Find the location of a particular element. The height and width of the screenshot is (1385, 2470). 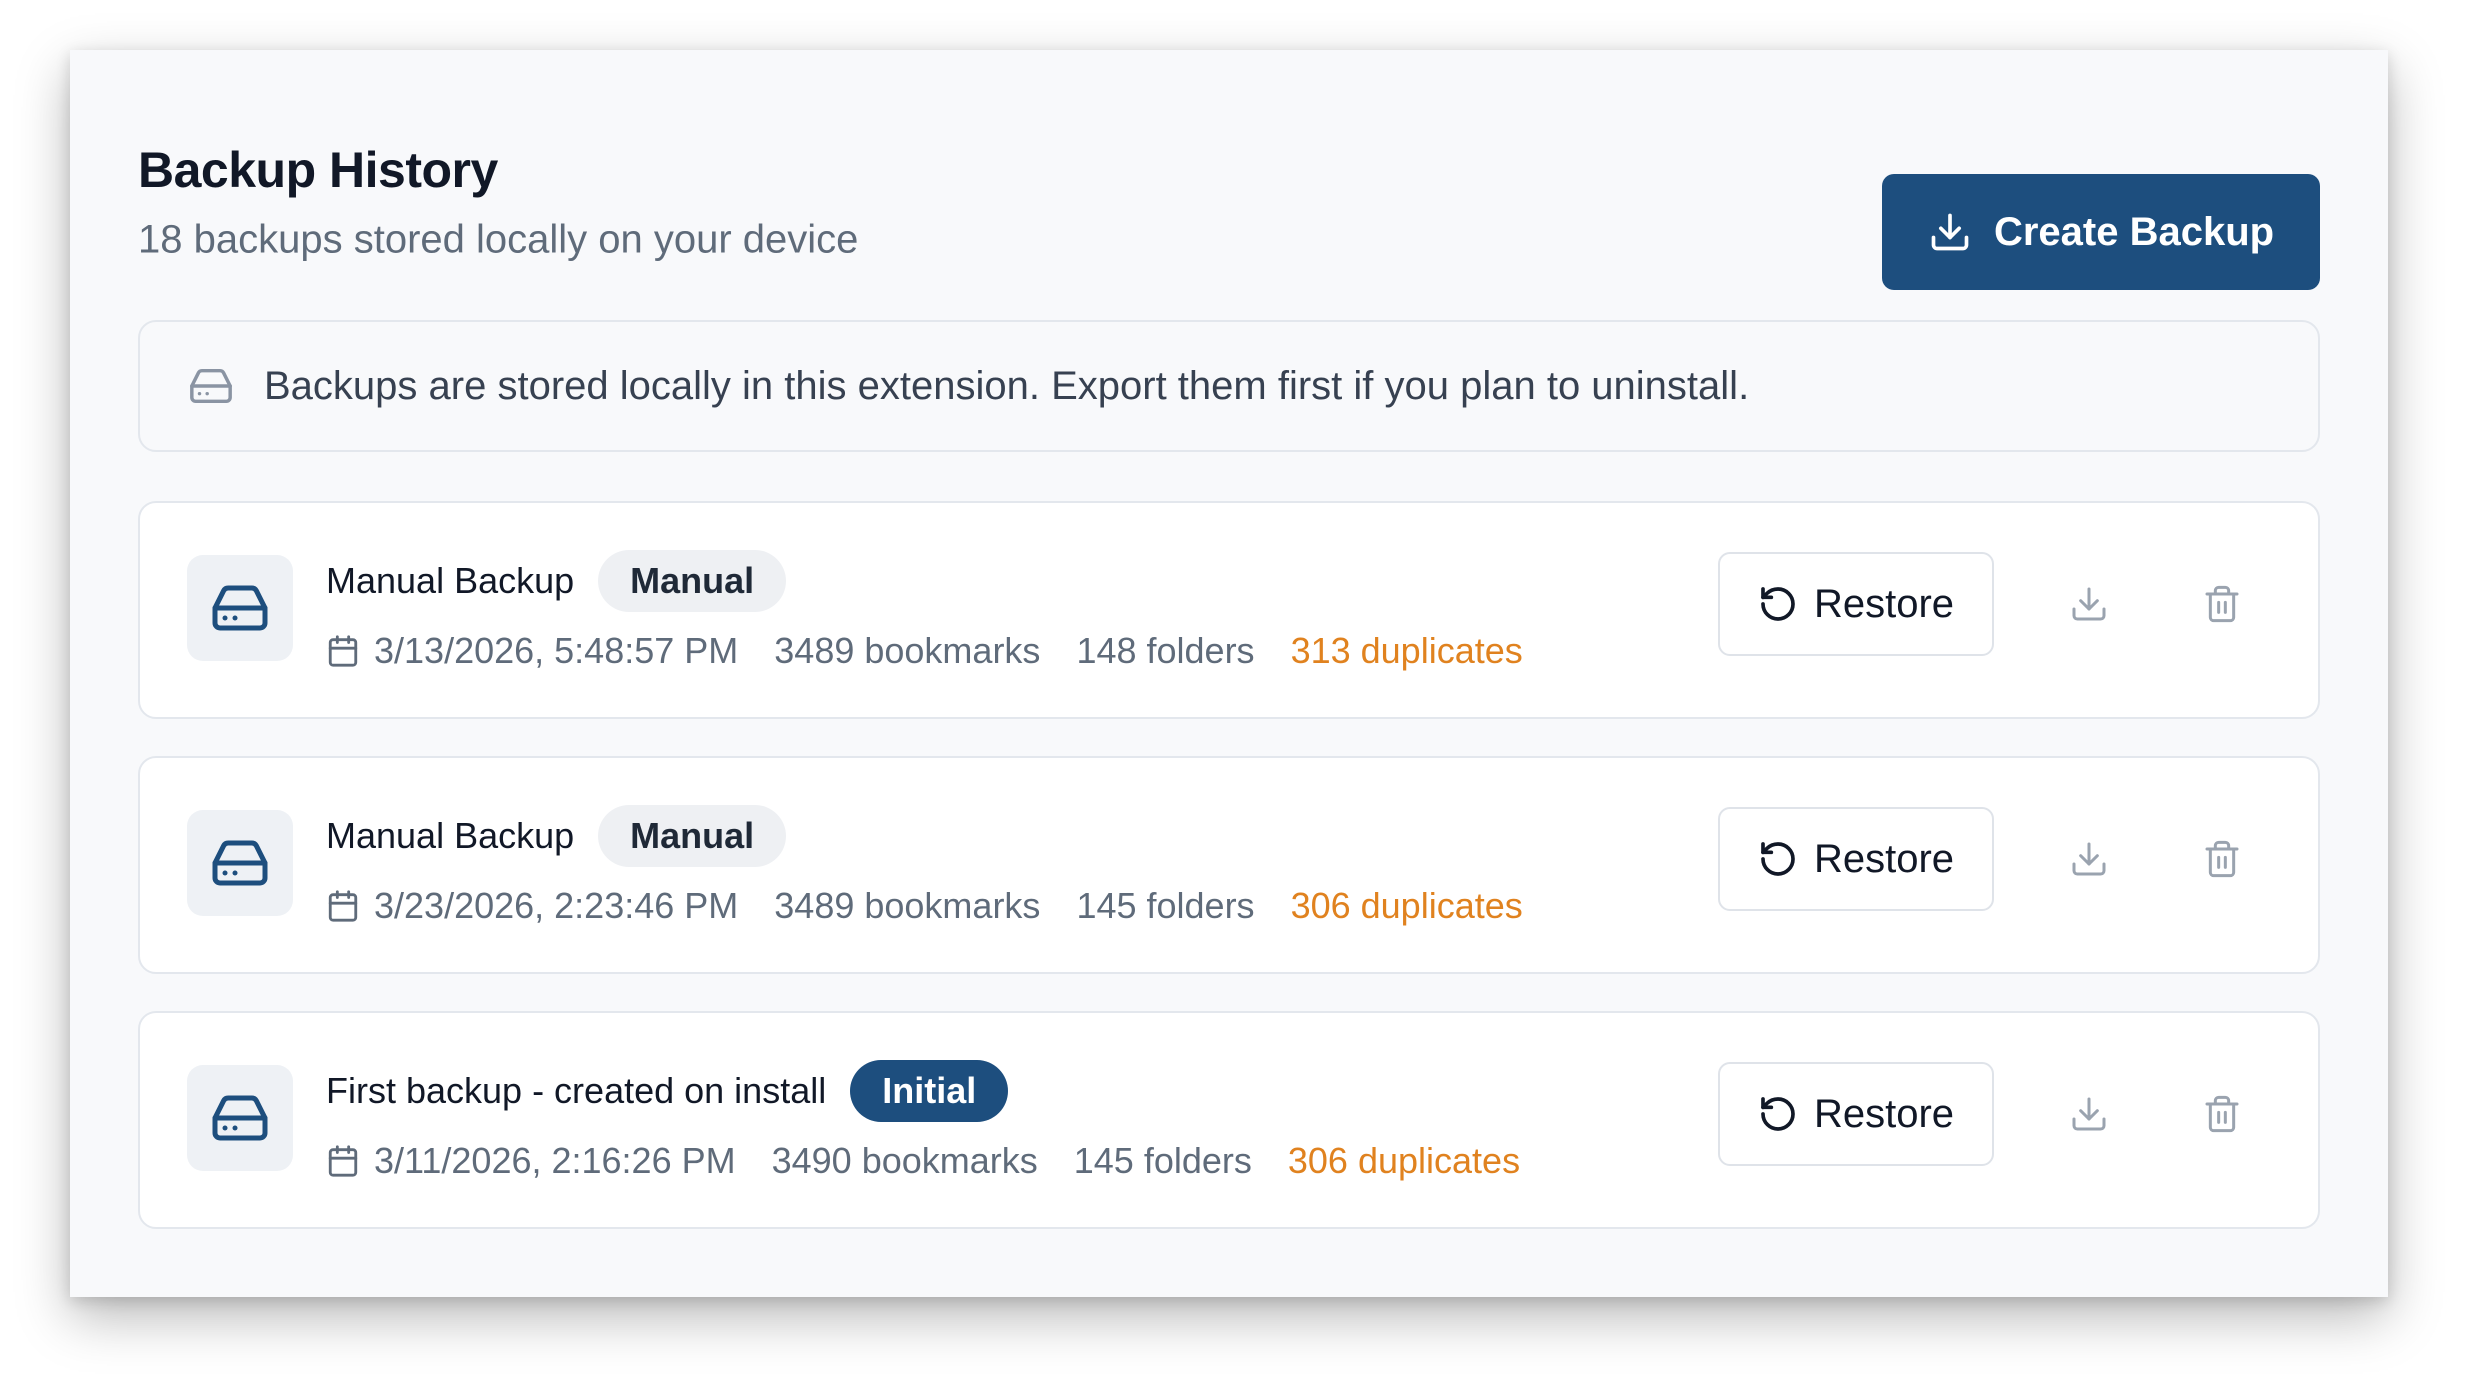

backup-date: 3/13/2026, 5:48:57 PM is located at coordinates (532, 651).